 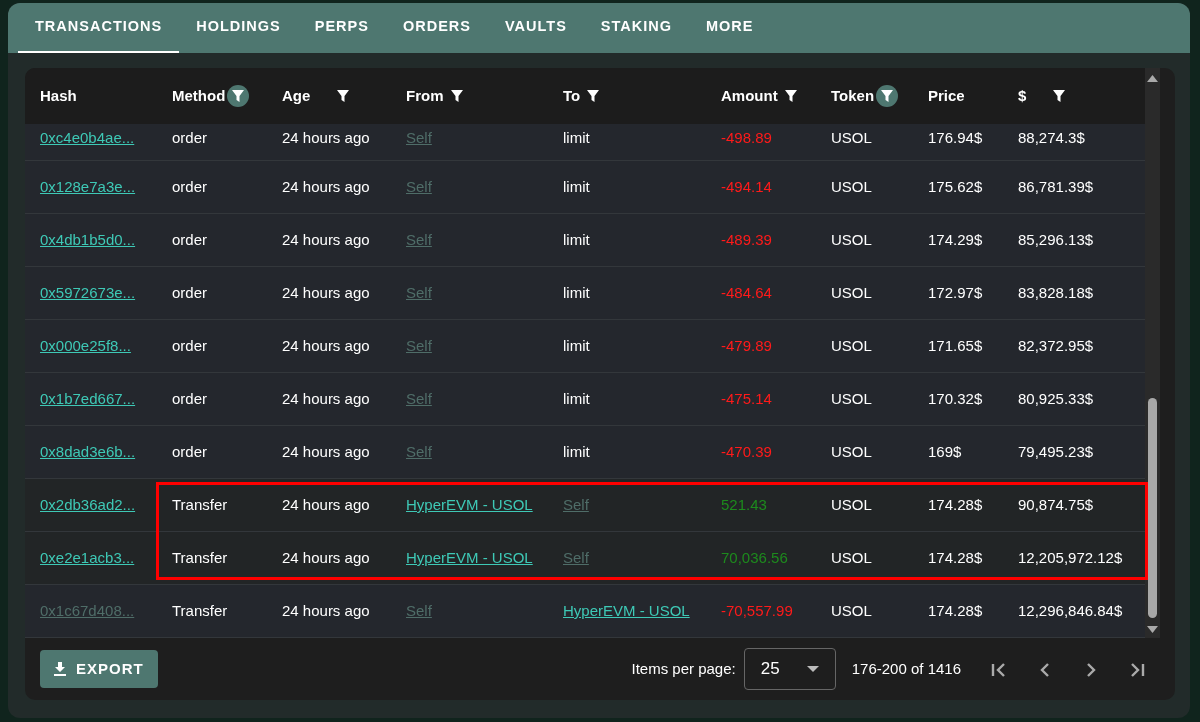 What do you see at coordinates (1070, 610) in the screenshot?
I see `table-cell: 12,296,846.84$` at bounding box center [1070, 610].